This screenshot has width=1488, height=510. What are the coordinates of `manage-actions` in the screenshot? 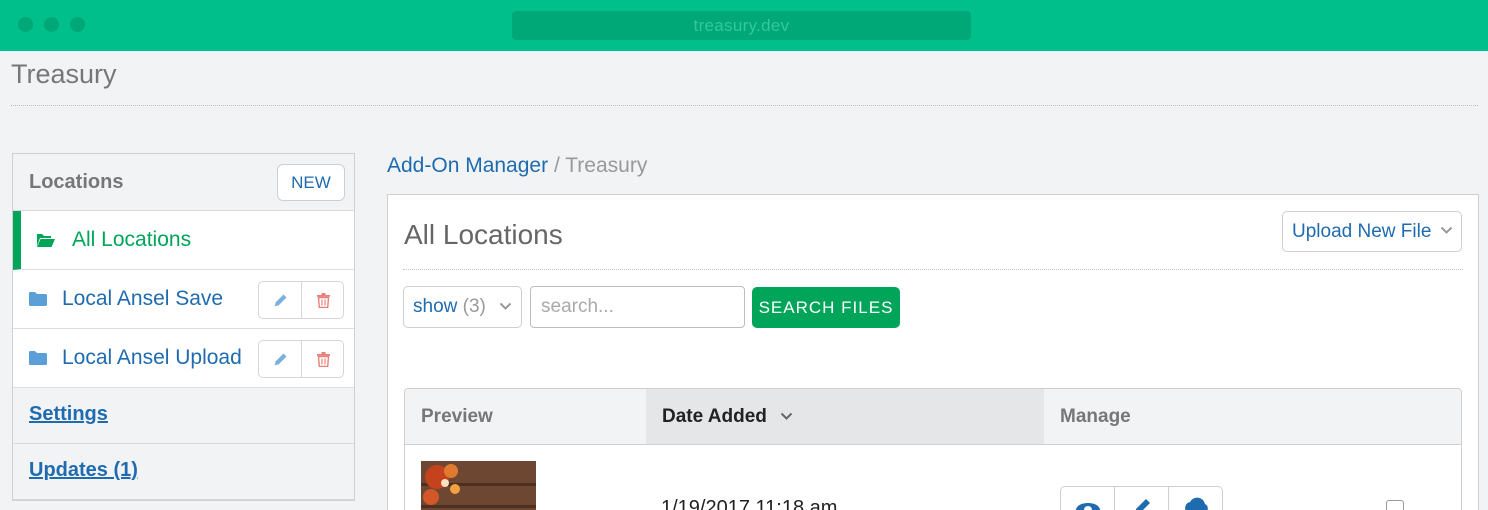 It's located at (1141, 498).